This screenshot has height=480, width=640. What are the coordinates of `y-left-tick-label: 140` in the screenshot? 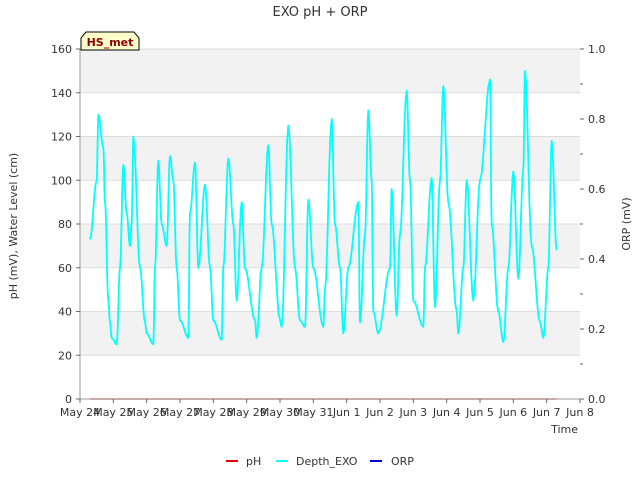 It's located at (61, 93).